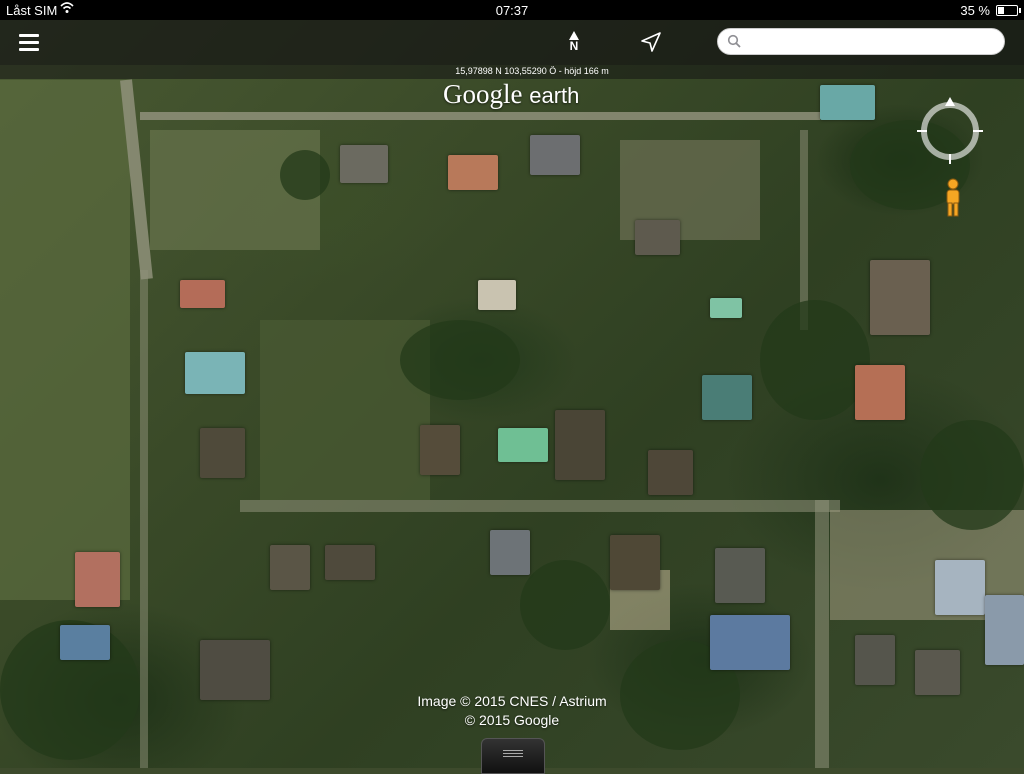  What do you see at coordinates (65, 340) in the screenshot?
I see `map-field` at bounding box center [65, 340].